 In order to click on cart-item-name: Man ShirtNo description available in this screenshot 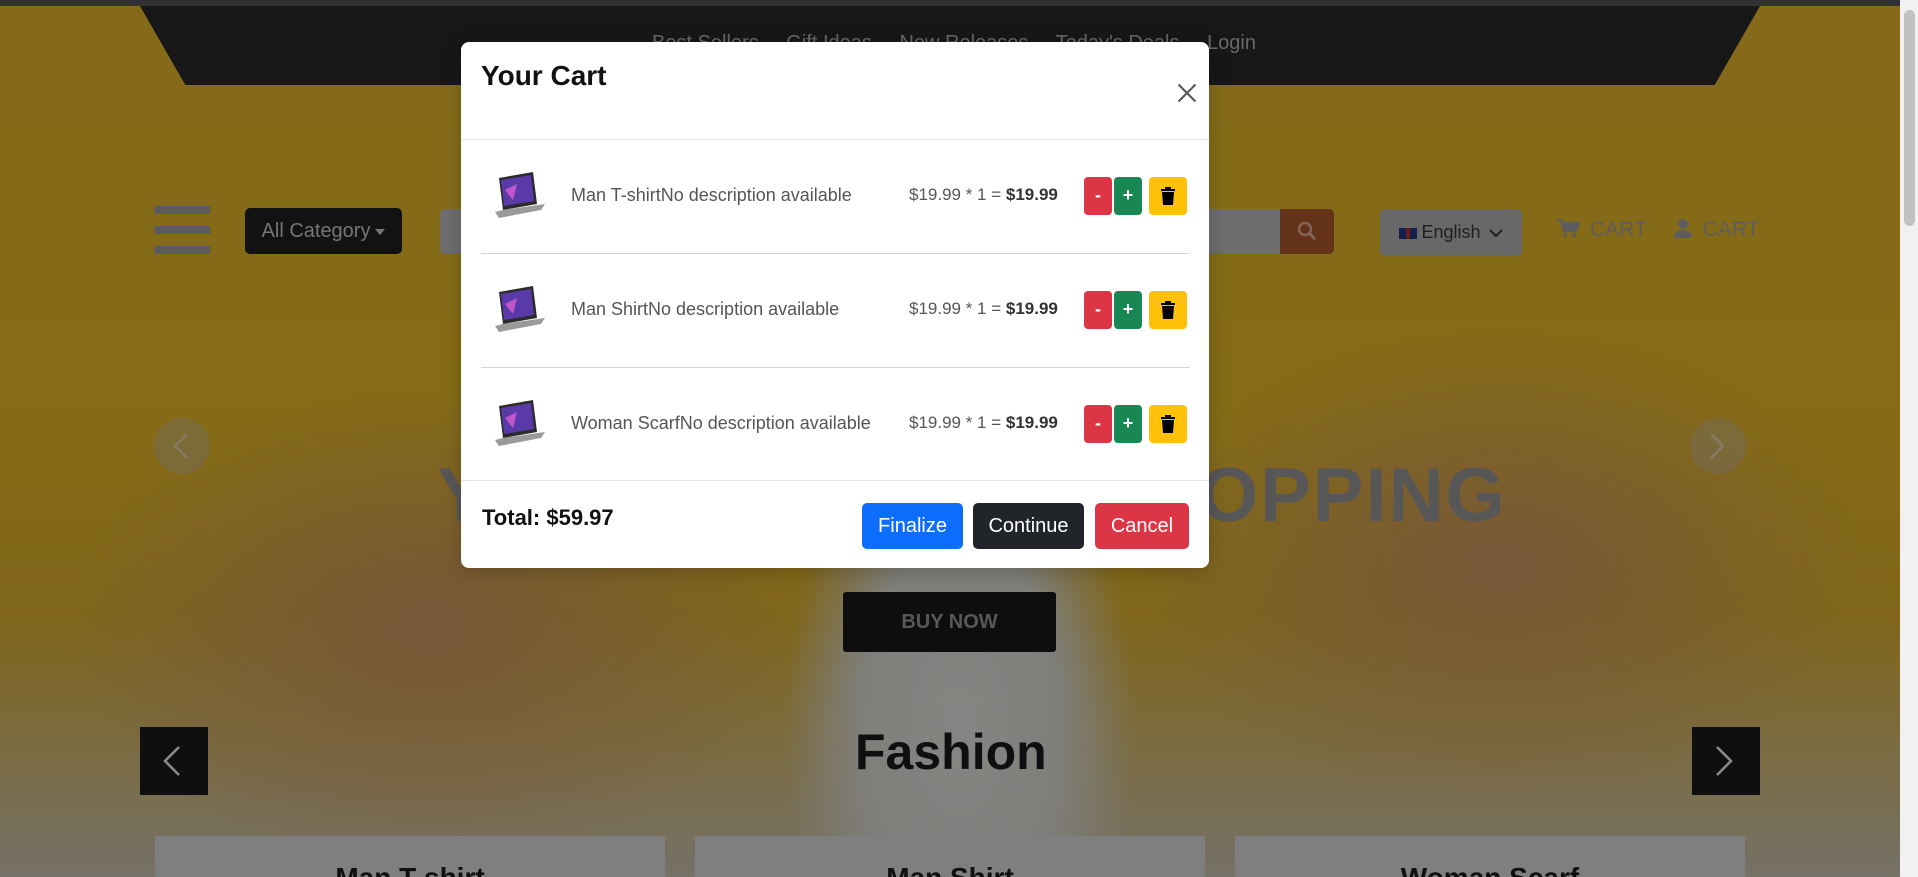, I will do `click(705, 309)`.